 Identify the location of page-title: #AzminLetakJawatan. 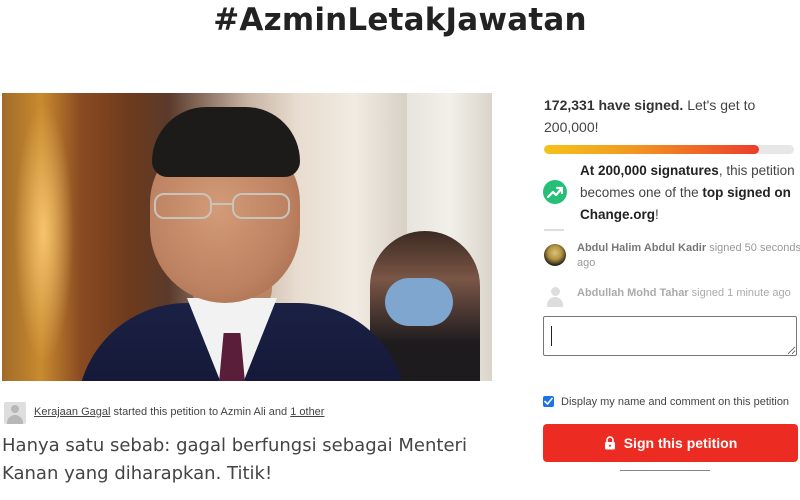
(400, 20).